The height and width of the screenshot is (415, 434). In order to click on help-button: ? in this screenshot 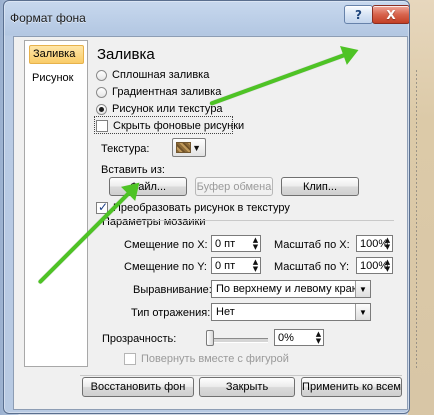, I will do `click(358, 14)`.